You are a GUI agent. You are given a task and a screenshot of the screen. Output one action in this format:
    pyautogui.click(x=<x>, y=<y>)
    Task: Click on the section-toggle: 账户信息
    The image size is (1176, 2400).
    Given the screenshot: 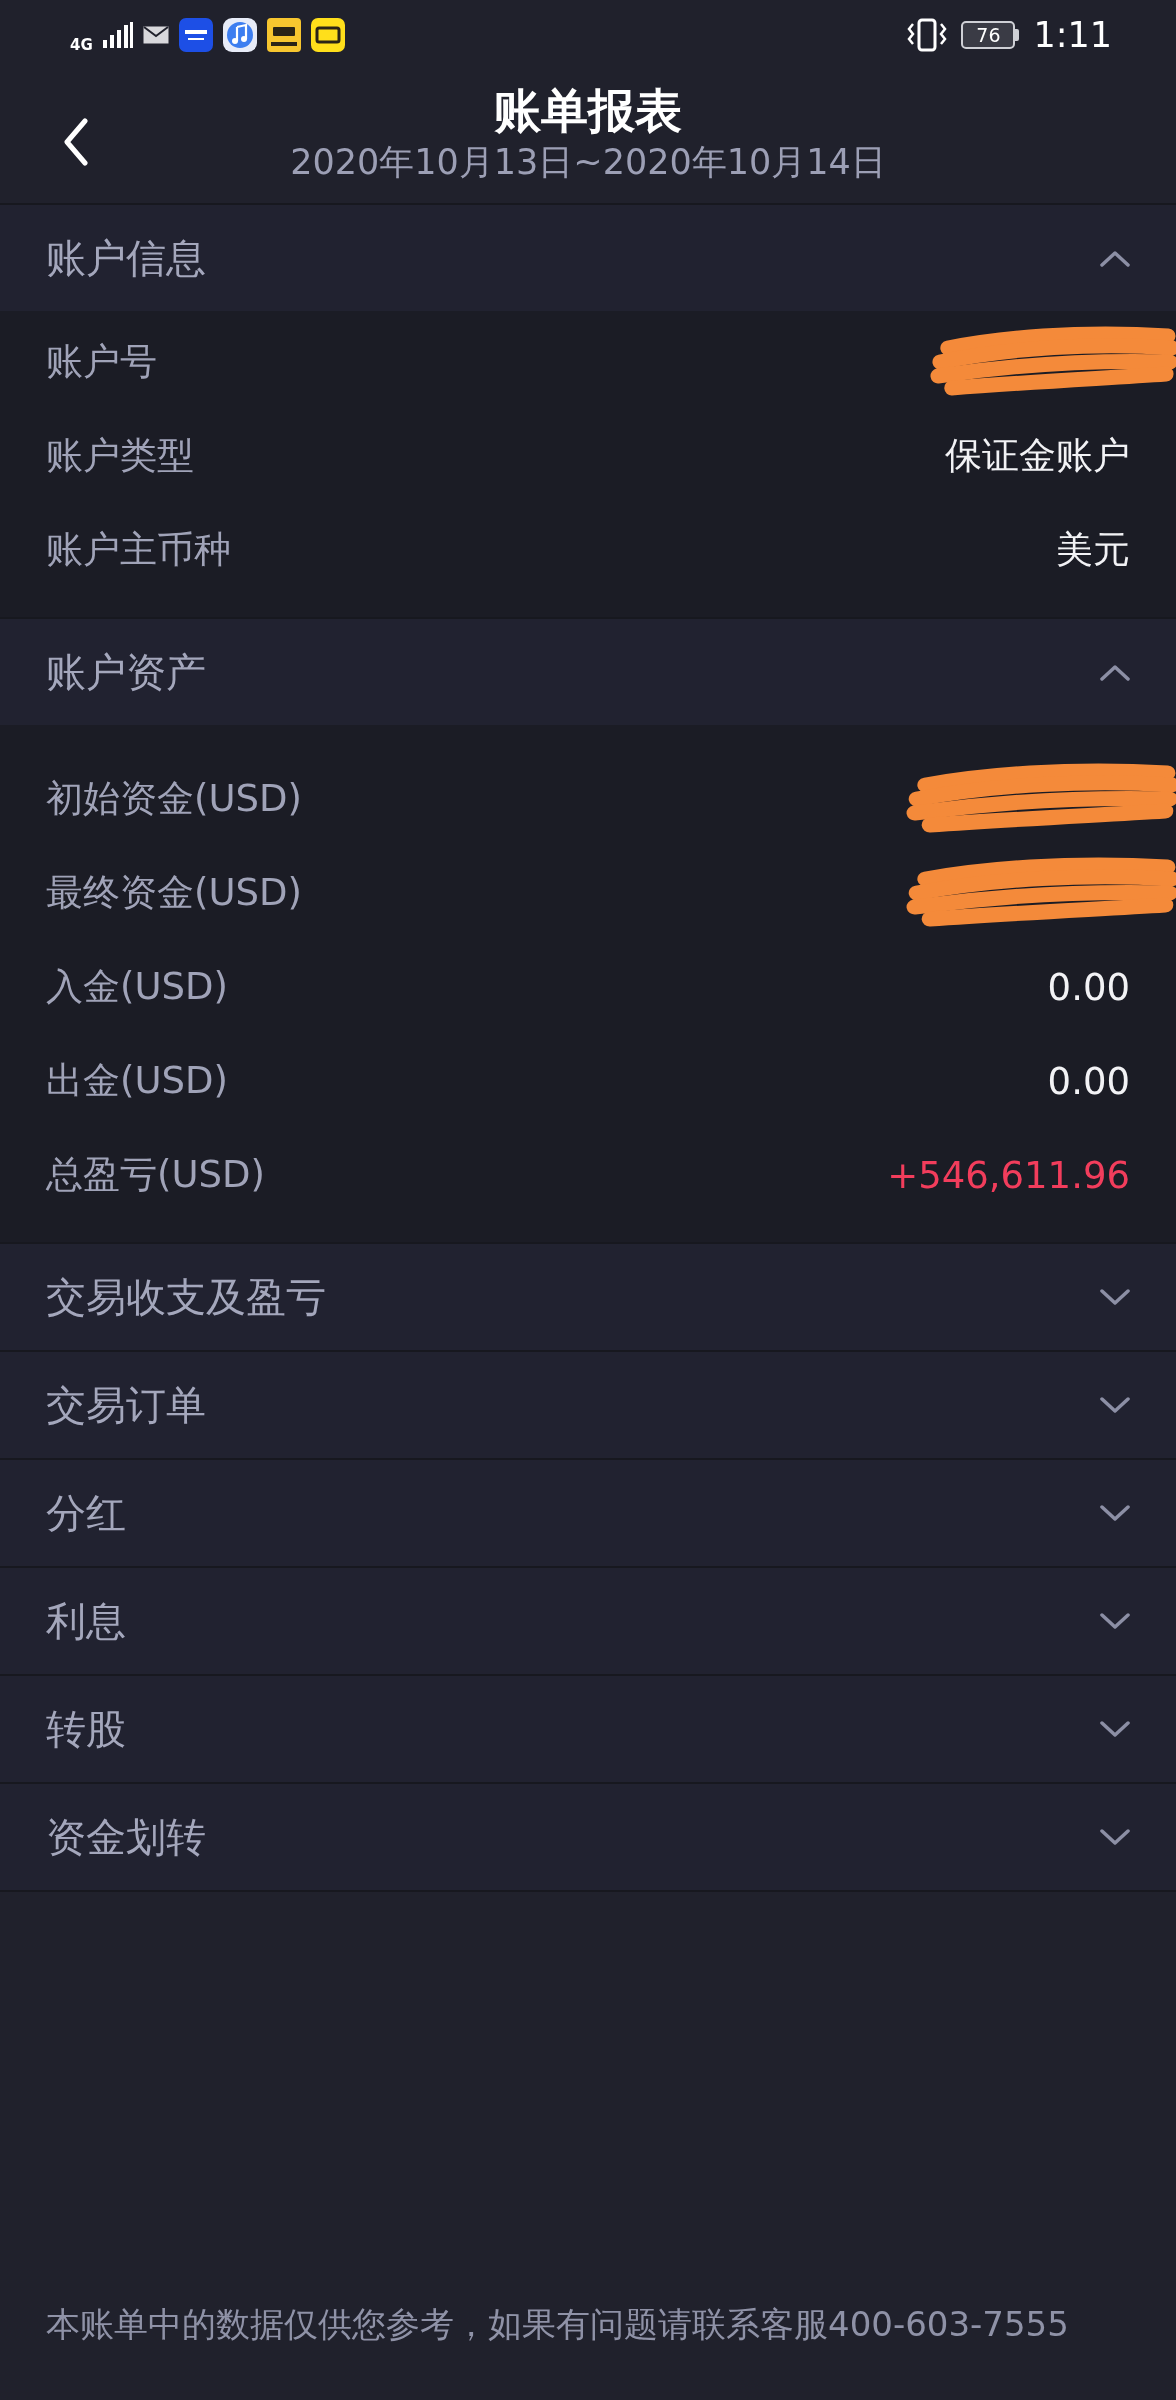 What is the action you would take?
    pyautogui.click(x=588, y=258)
    